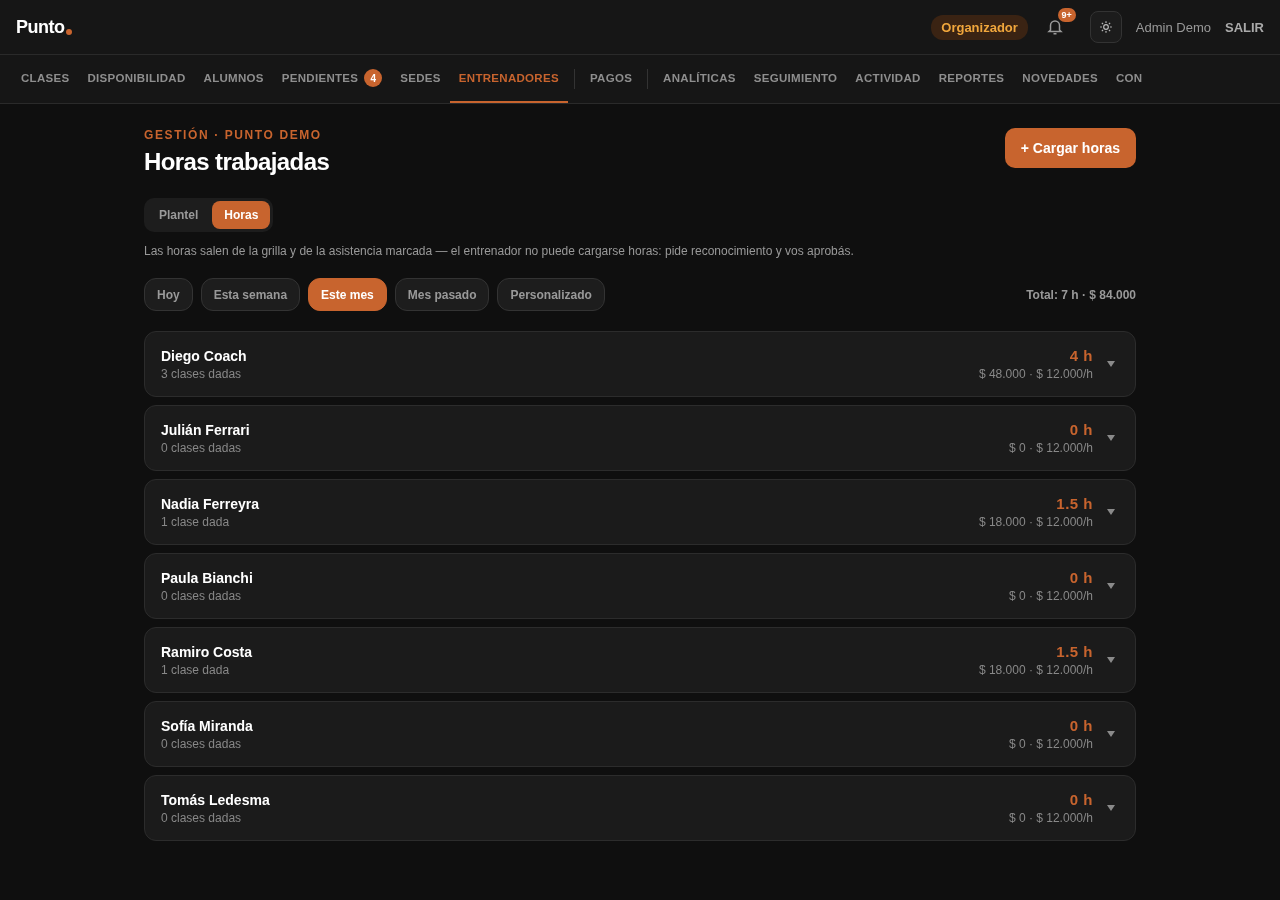  I want to click on period-chip: Este mes, so click(347, 294).